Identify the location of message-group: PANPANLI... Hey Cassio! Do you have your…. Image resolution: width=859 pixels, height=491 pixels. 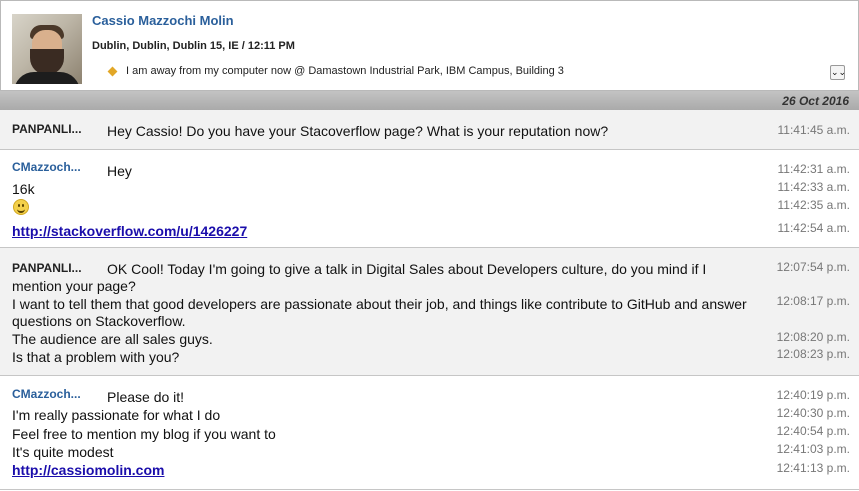
(429, 130).